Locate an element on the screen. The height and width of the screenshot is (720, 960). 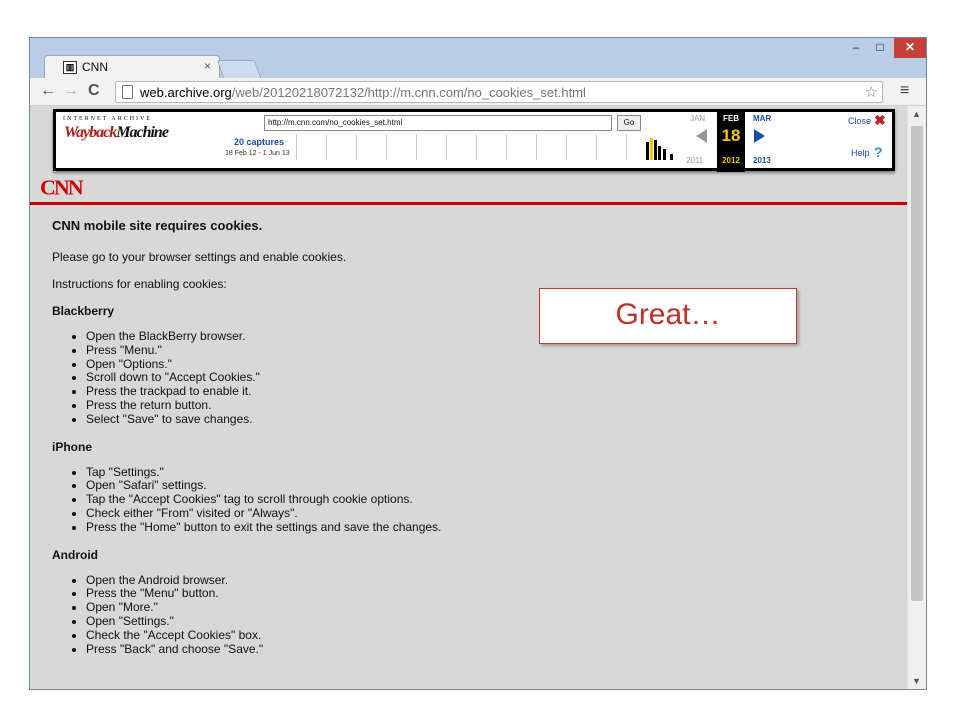
window-close-button: ✕ is located at coordinates (910, 48).